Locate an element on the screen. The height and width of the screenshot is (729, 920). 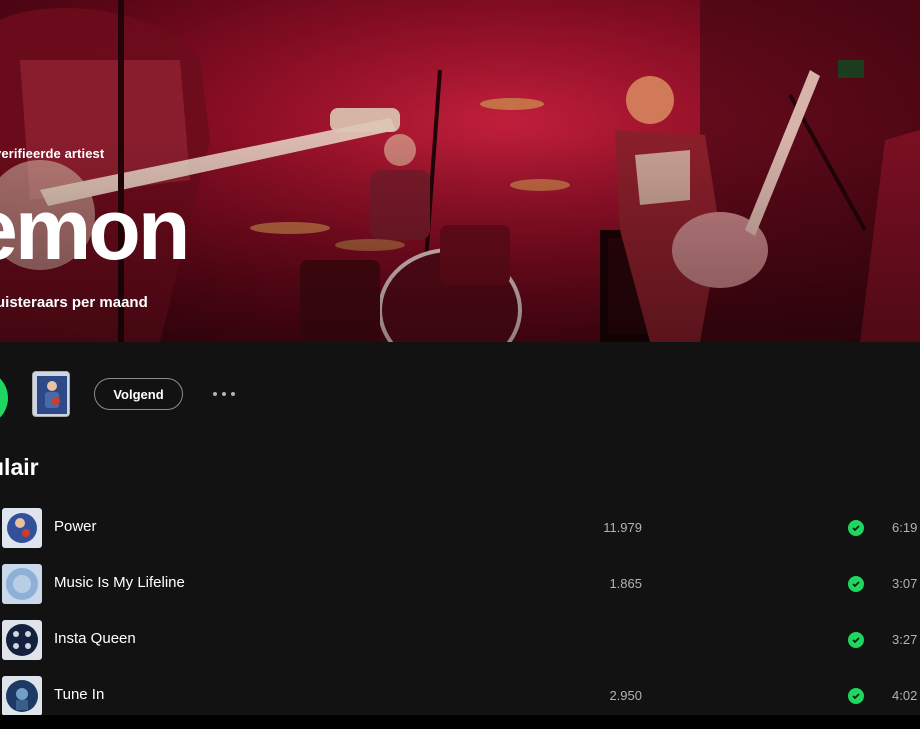
verified-artist-label: verifieerde artiest is located at coordinates (52, 153).